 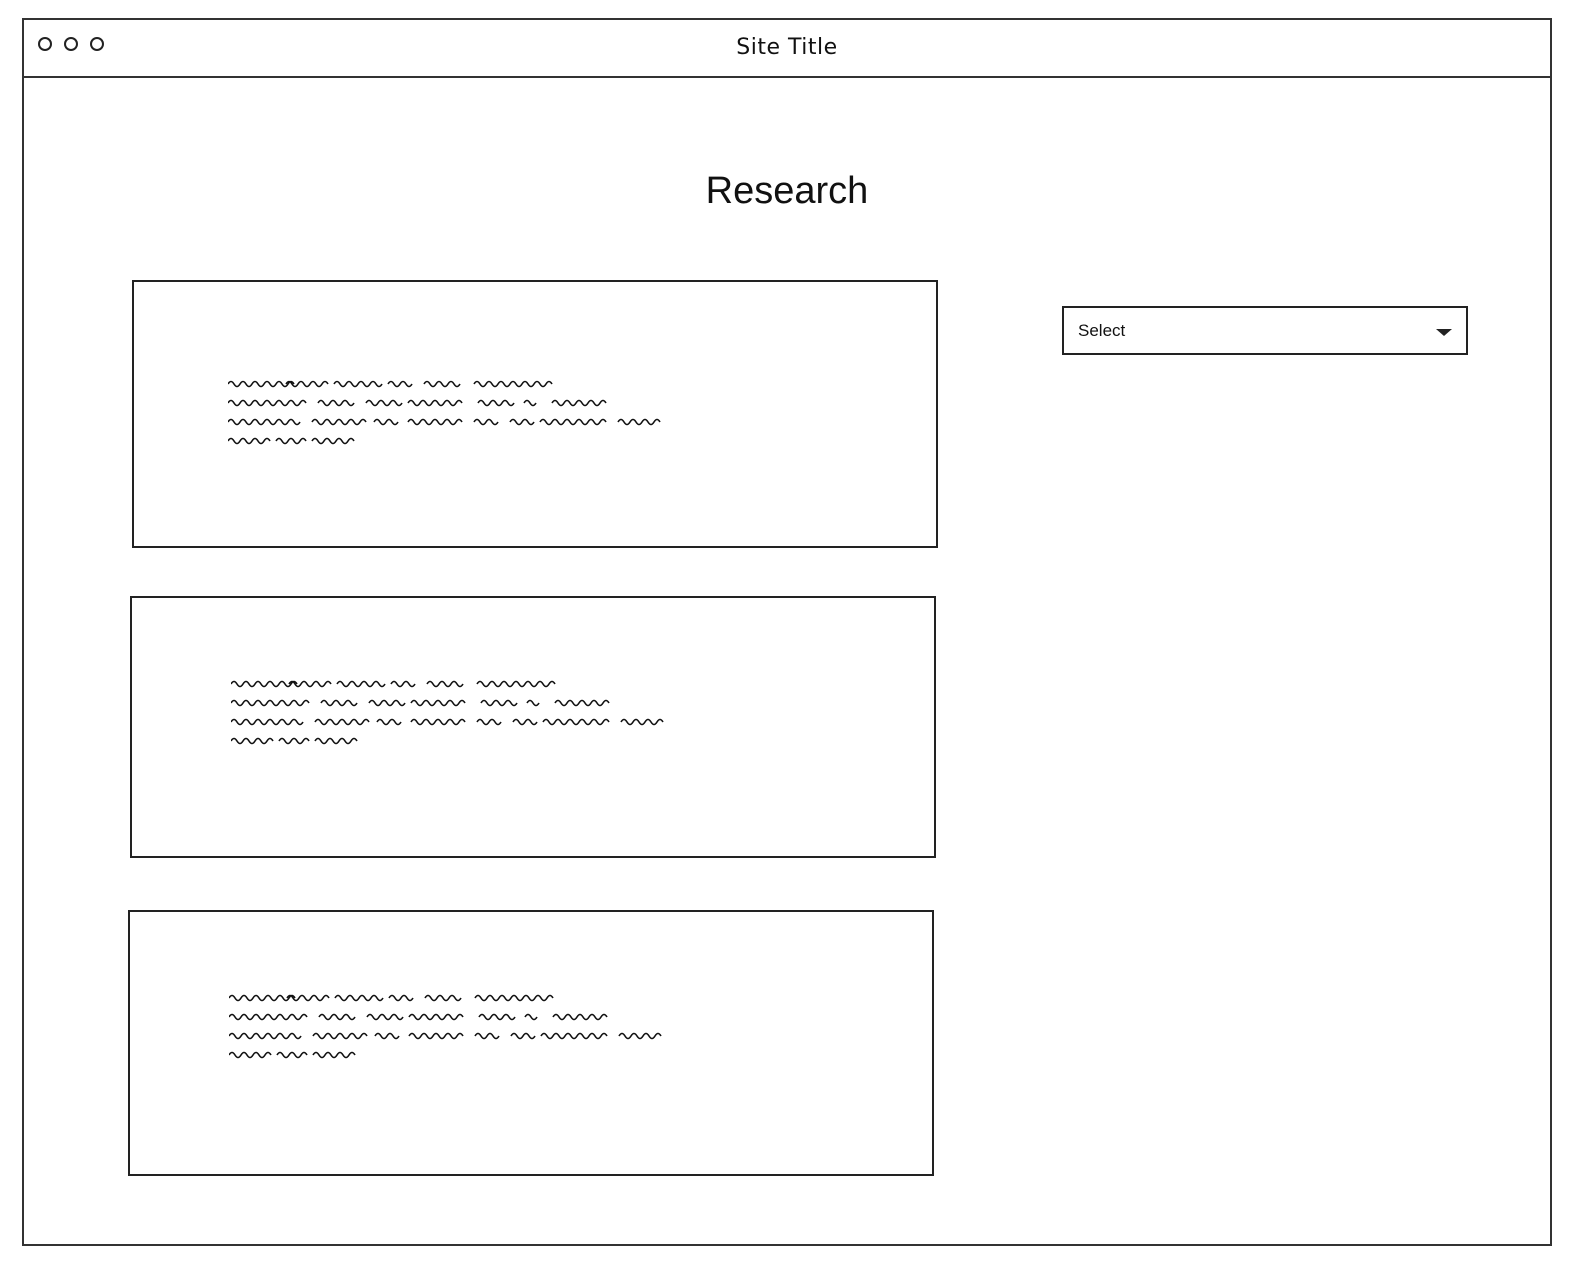 I want to click on site-title: Site Title, so click(x=787, y=47).